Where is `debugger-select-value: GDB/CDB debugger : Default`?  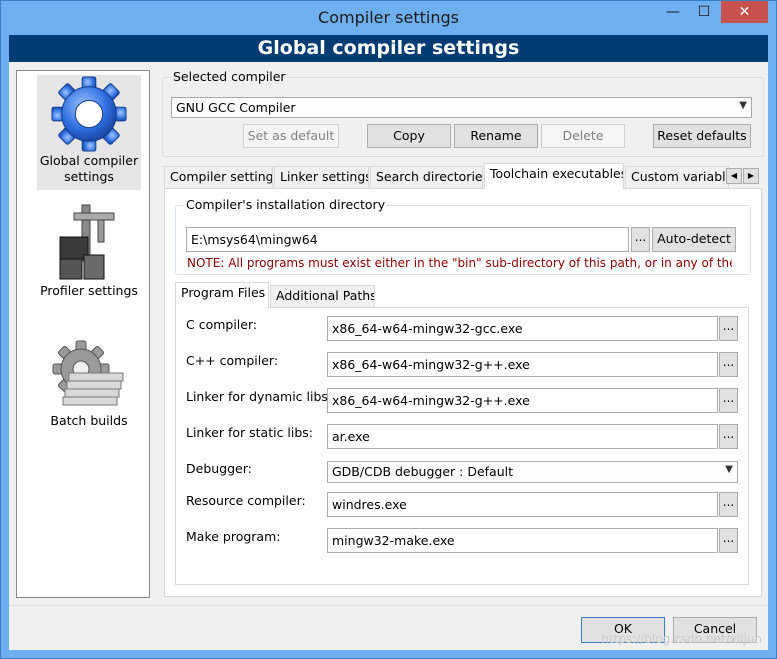
debugger-select-value: GDB/CDB debugger : Default is located at coordinates (423, 471).